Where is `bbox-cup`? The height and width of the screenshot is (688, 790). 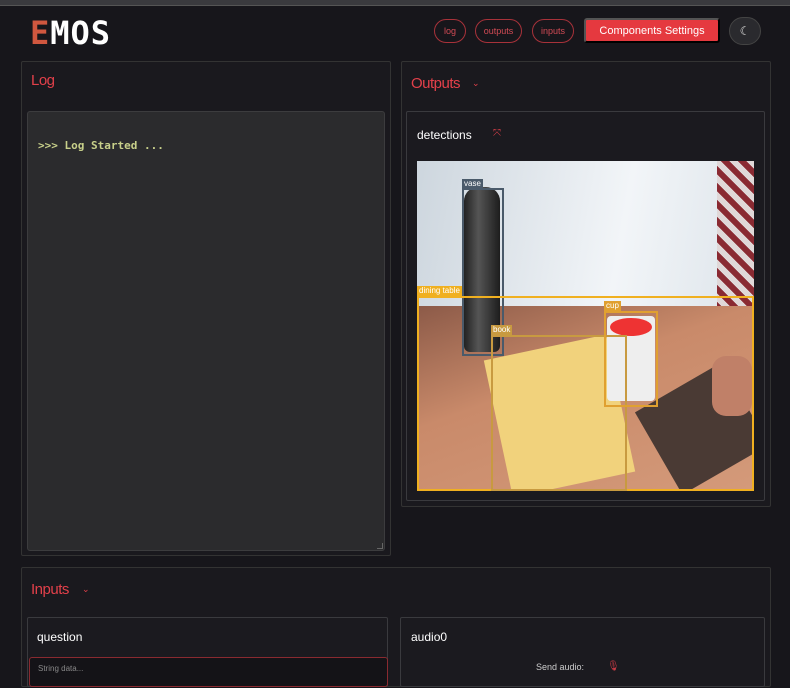
bbox-cup is located at coordinates (631, 359).